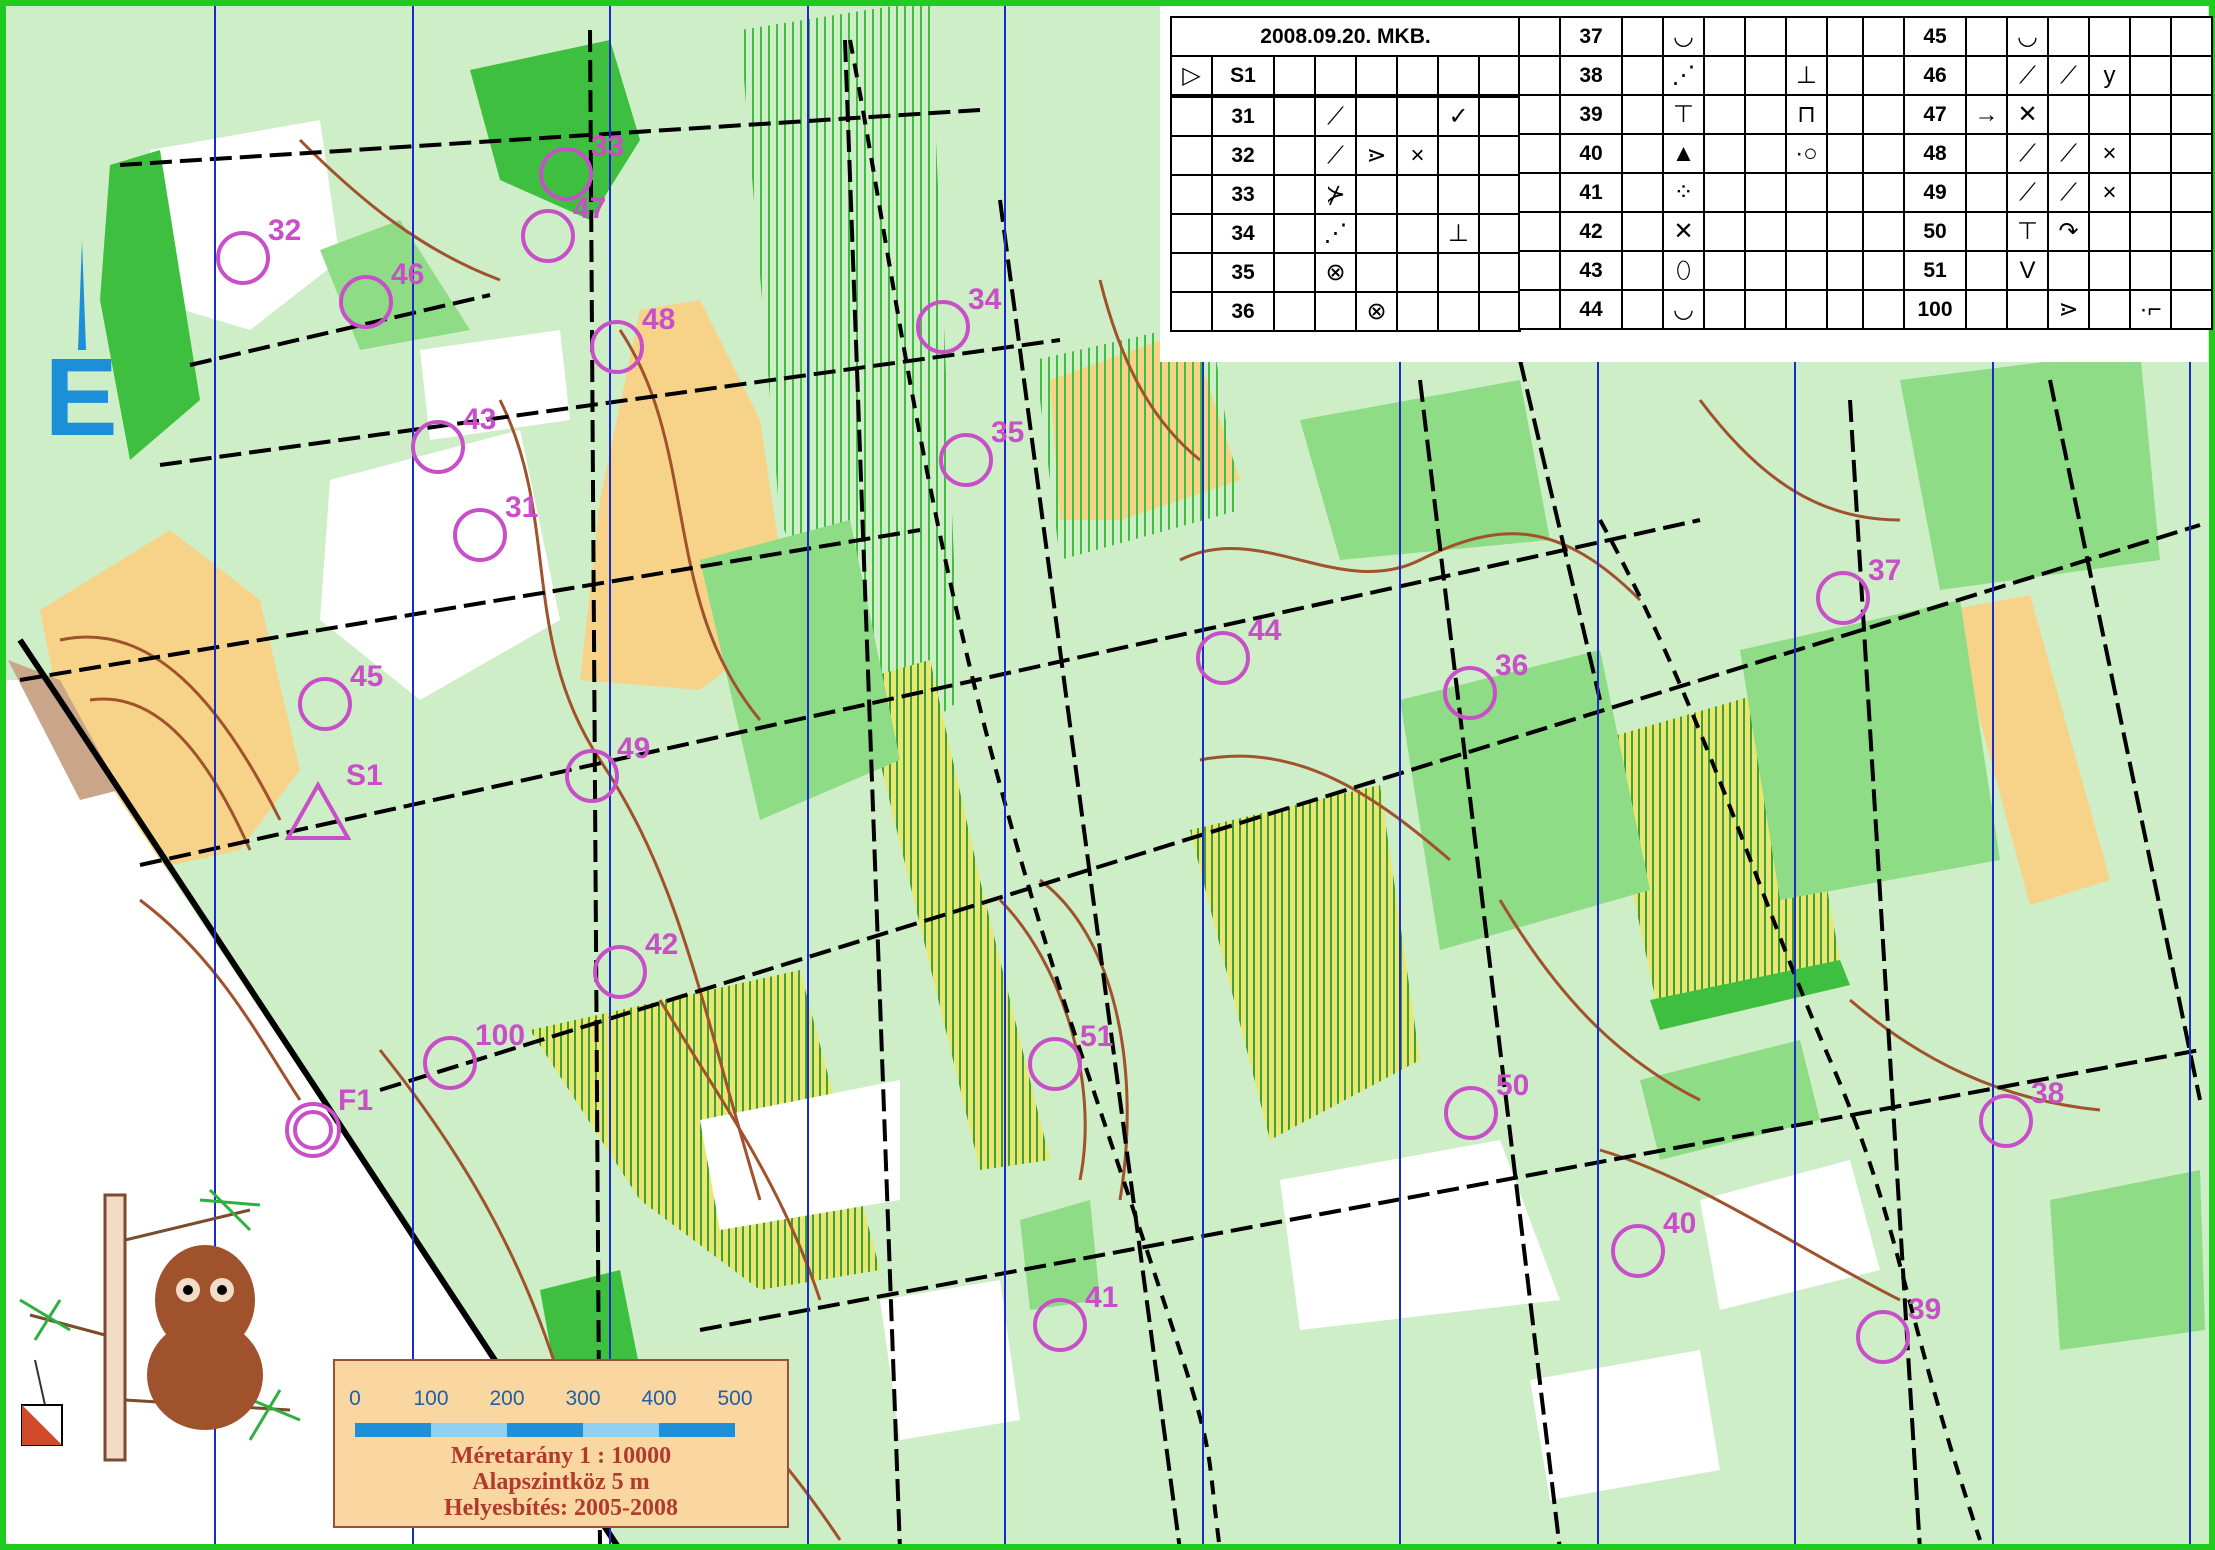 The width and height of the screenshot is (2215, 1550). I want to click on control-descriptions-table-3: 45 ◡ 46 ⟋ ⟋ y 47 → ✕ 48 ⟋ ⟋ × 49 ⟋ ⟋ × 50 ⊤ ↷ 51 V 100 ⋗ ·⌐, so click(2037, 173).